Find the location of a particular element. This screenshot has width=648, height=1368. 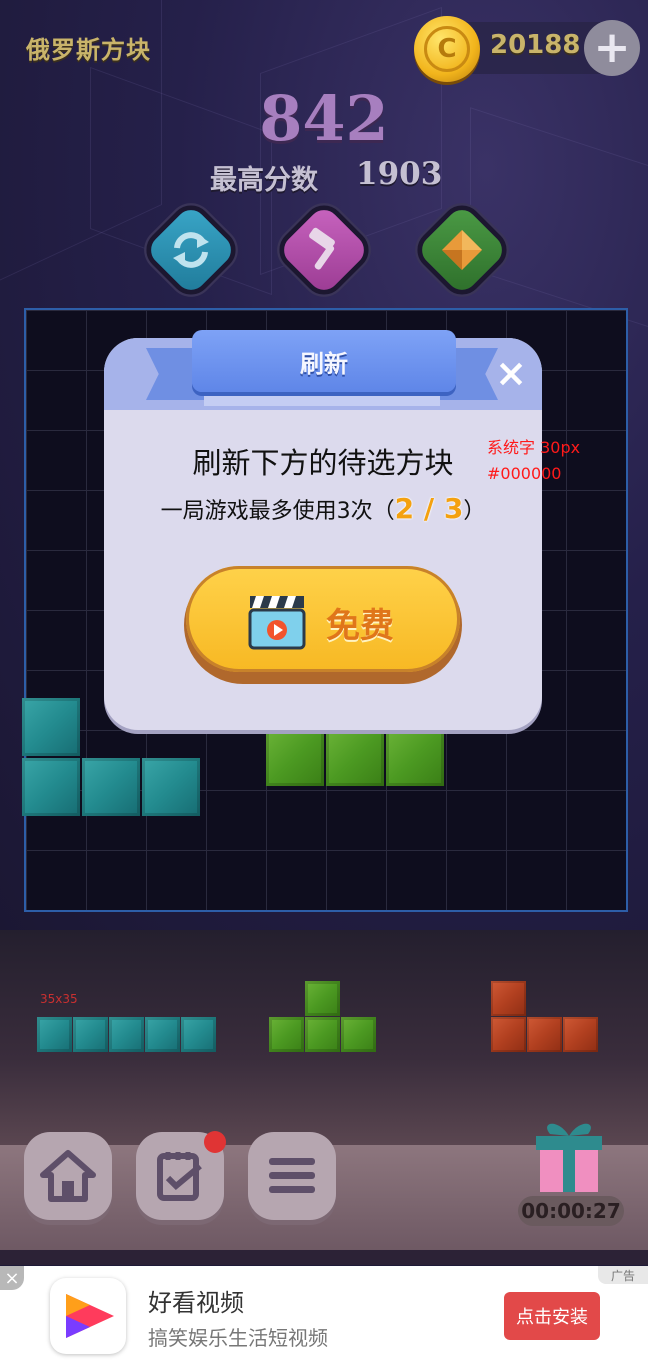

refresh-tool-button is located at coordinates (191, 250).